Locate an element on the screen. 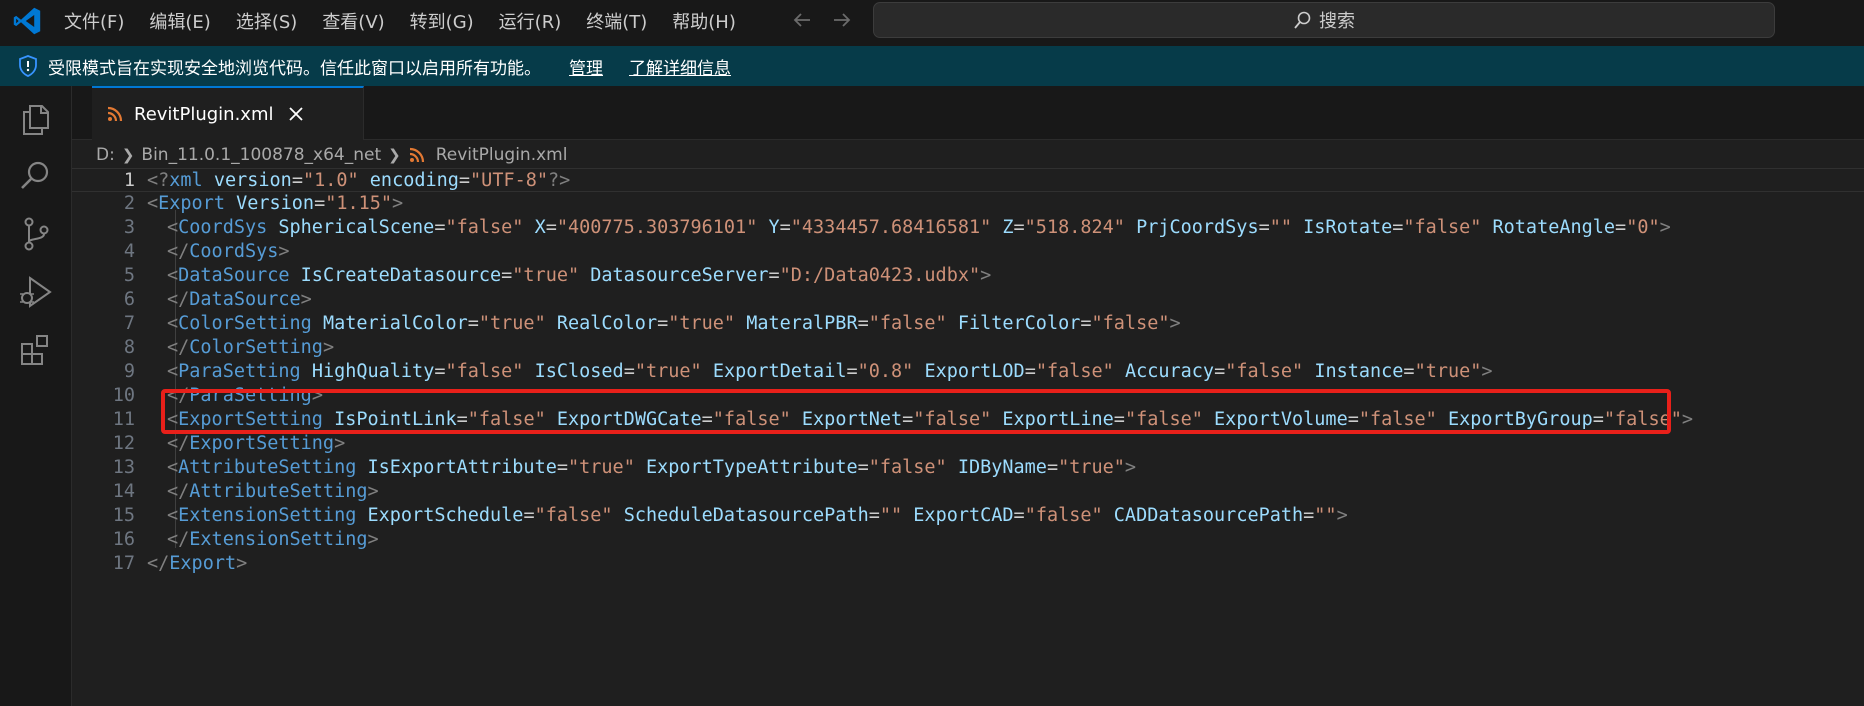 The image size is (1864, 706). code-token: Y is located at coordinates (774, 227).